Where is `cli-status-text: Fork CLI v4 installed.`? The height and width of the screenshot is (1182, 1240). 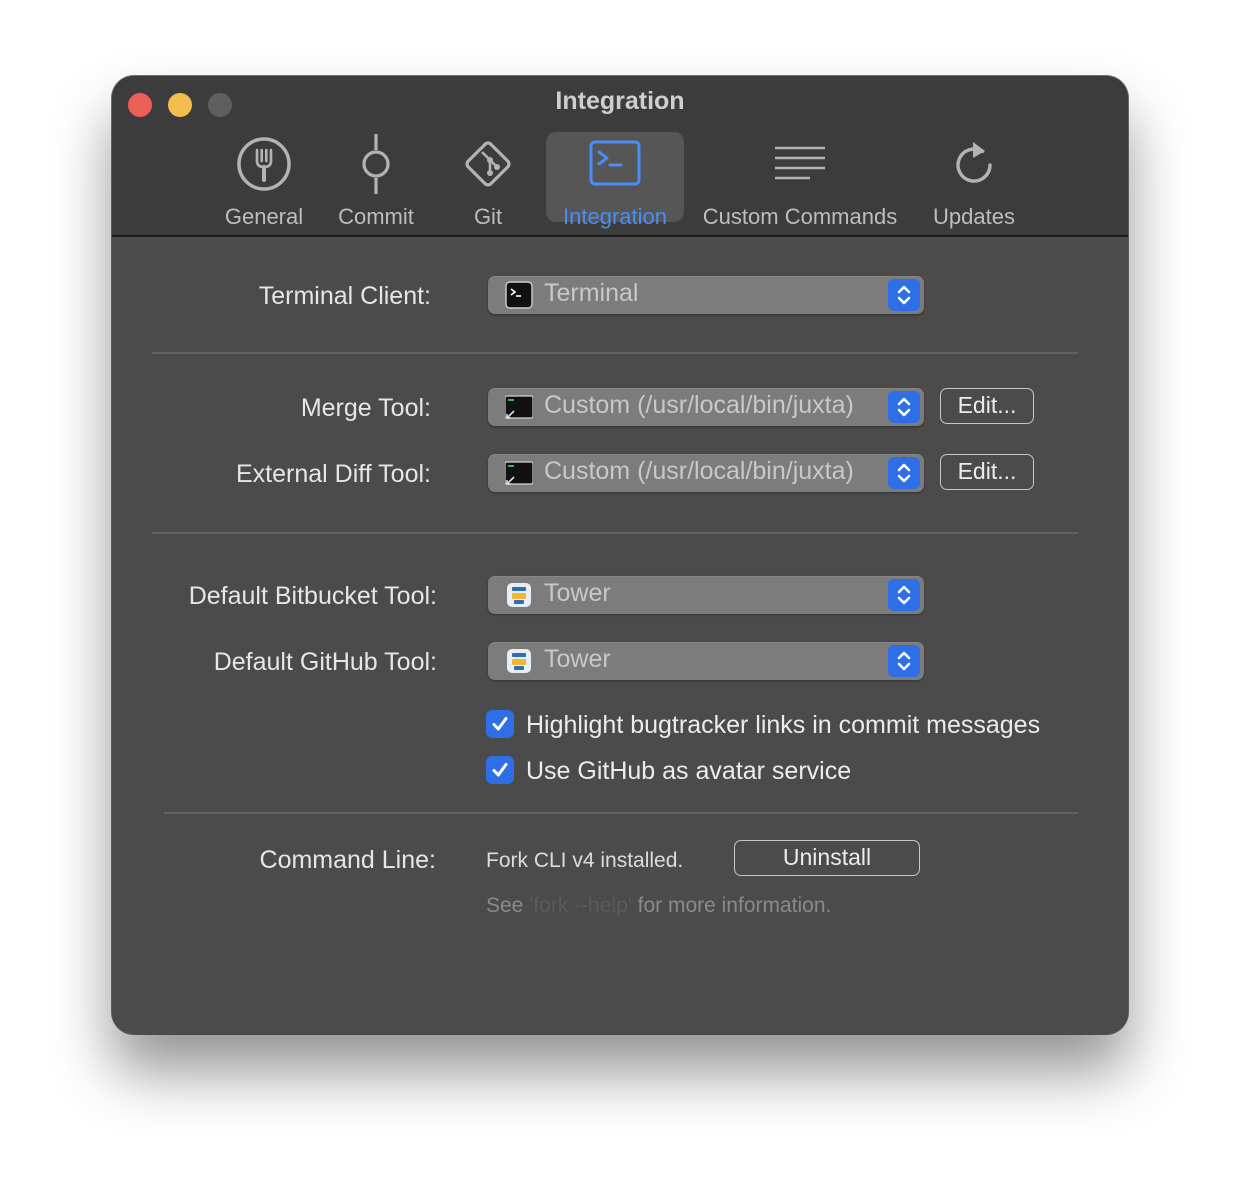 cli-status-text: Fork CLI v4 installed. is located at coordinates (585, 860).